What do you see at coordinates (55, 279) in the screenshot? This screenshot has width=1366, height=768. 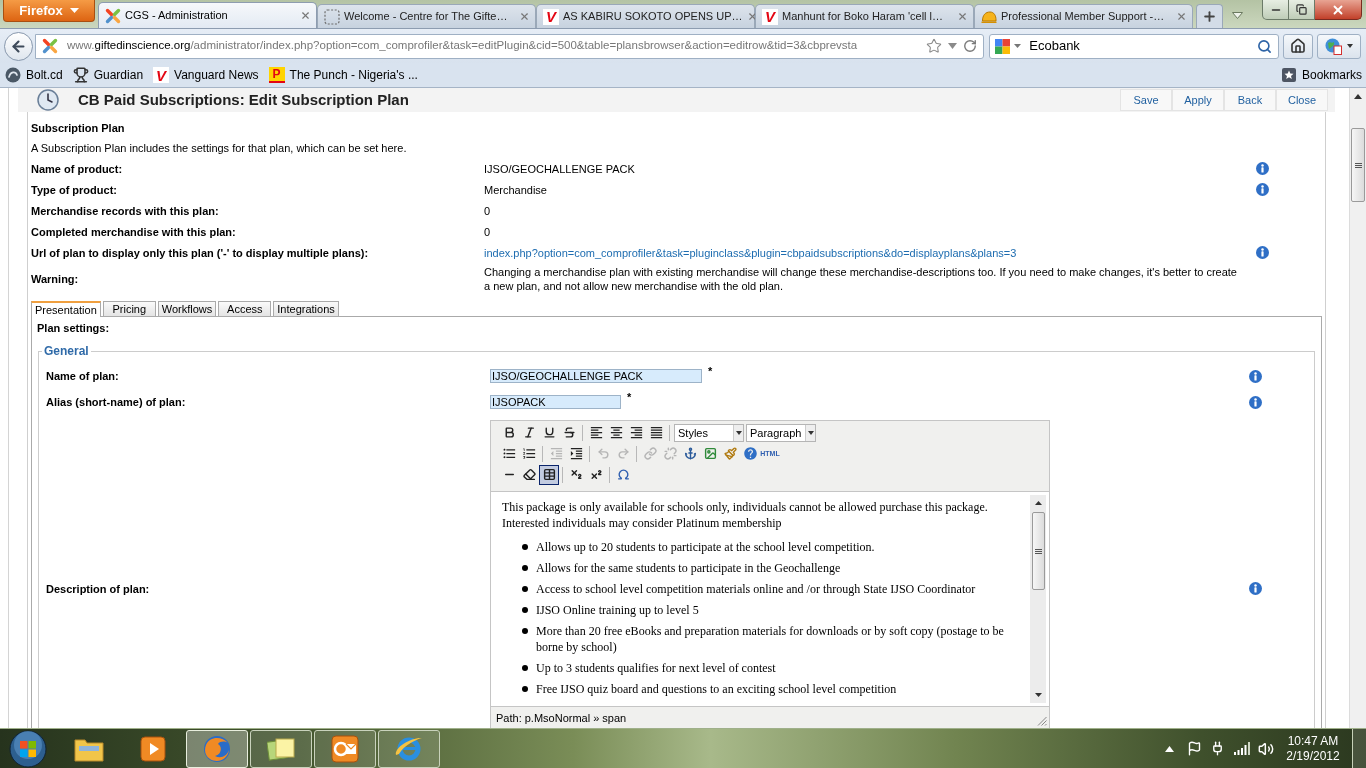 I see `field-label: Warning:` at bounding box center [55, 279].